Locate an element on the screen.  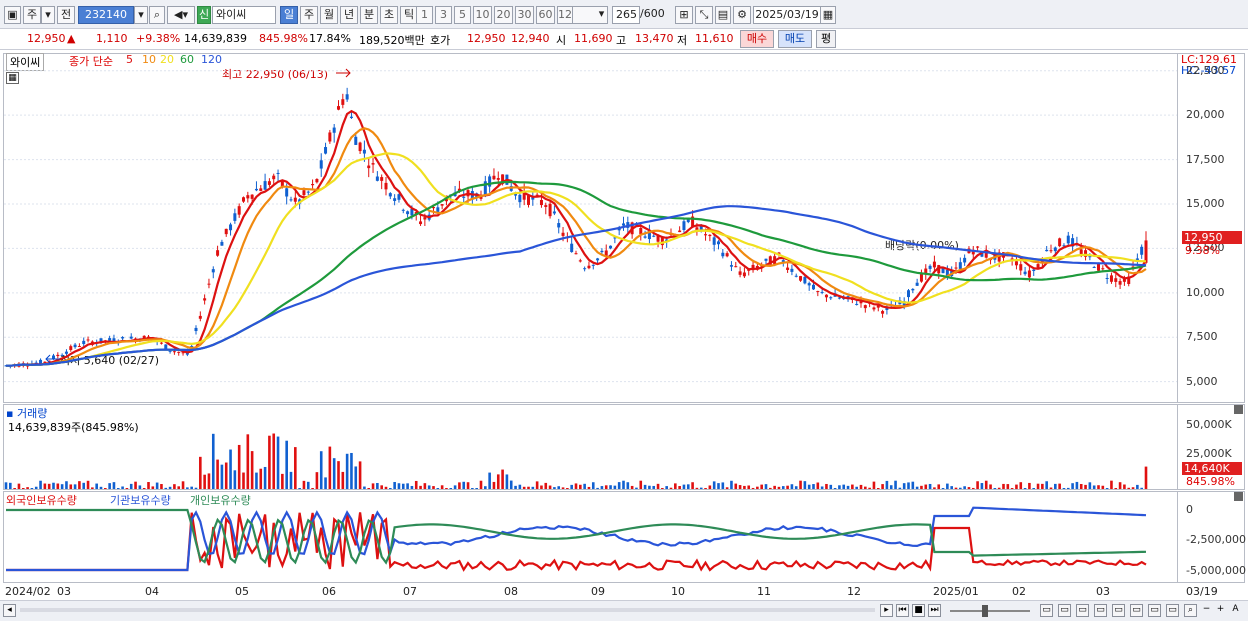
zoom-in-plus-icon: + is located at coordinates (1220, 610).